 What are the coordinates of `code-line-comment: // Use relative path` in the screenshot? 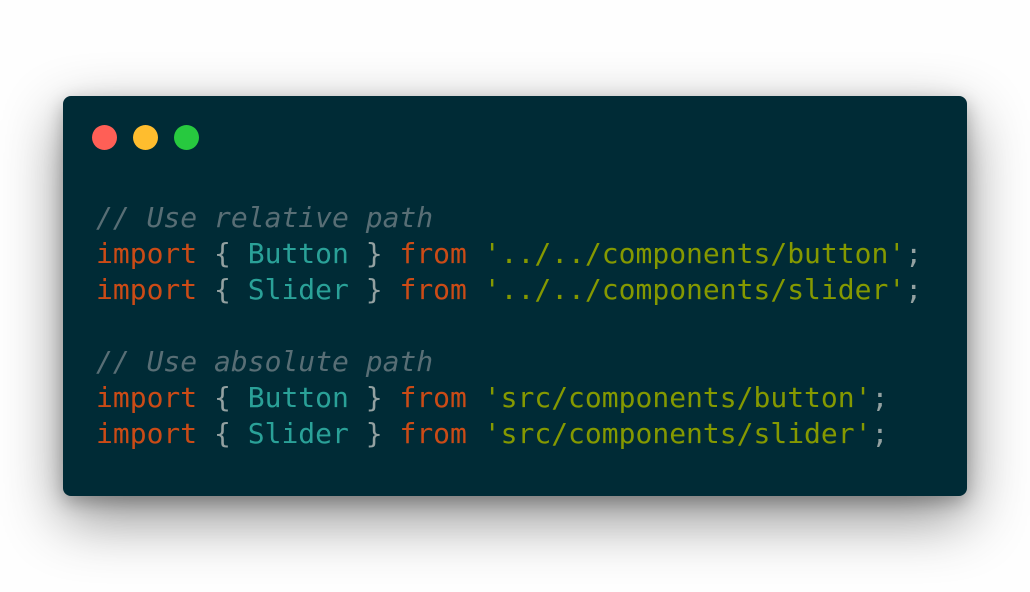 It's located at (509, 218).